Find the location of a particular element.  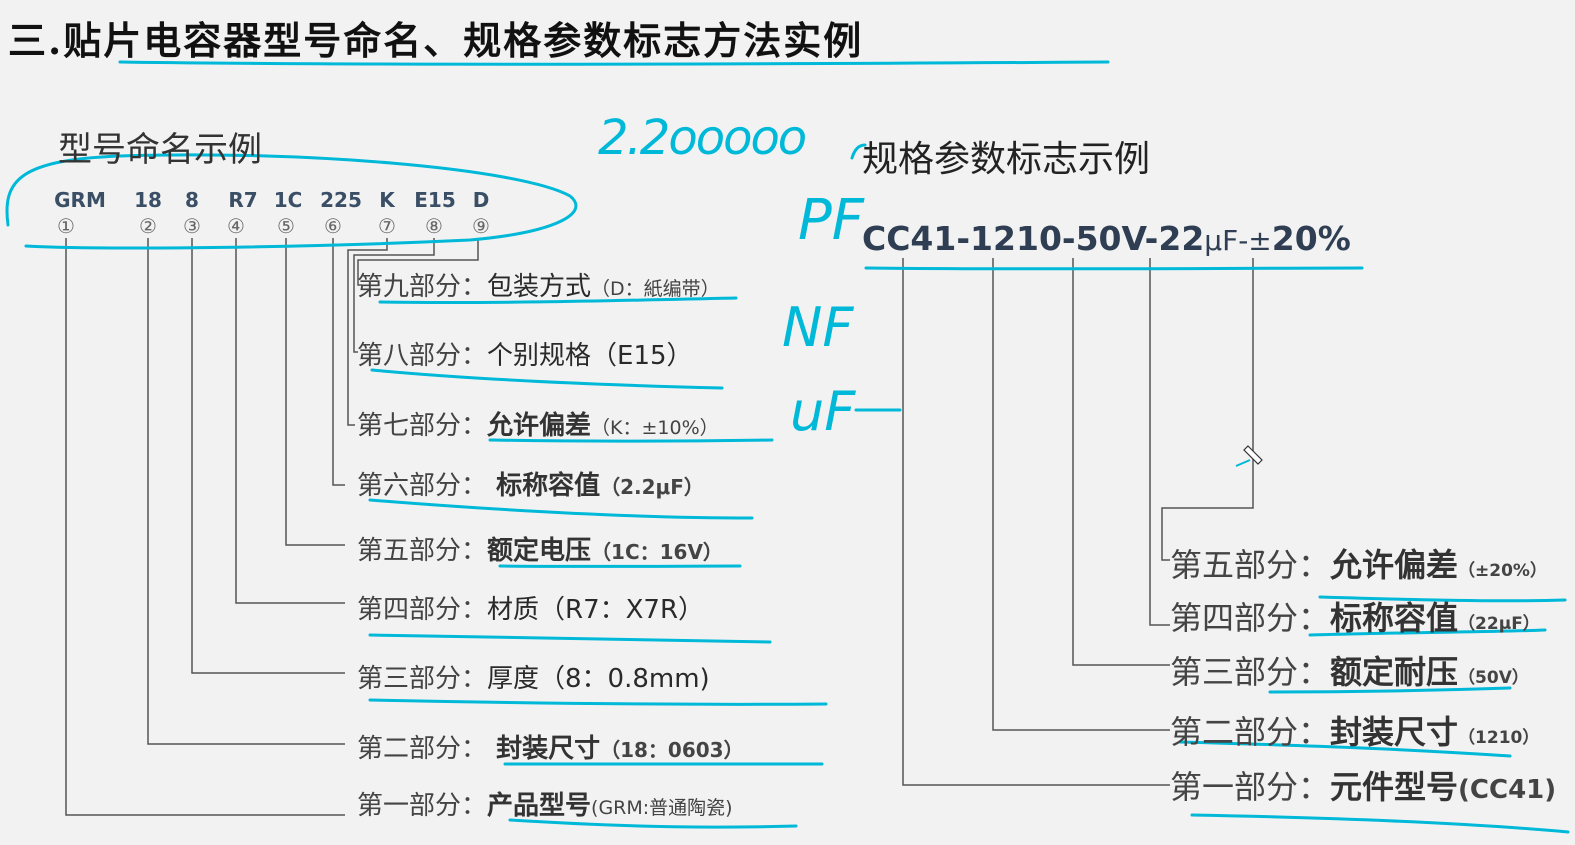

part-7-row: 第七部分：允许偏差（K：±10%） is located at coordinates (538, 423).